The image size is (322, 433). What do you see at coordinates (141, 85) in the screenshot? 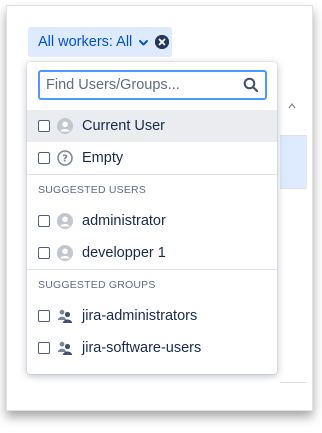
I see `find-users-groups-input` at bounding box center [141, 85].